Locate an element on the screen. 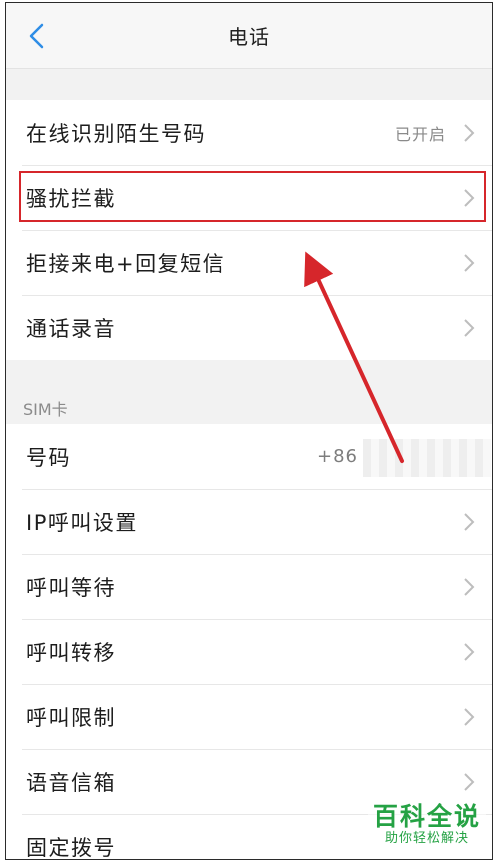 The width and height of the screenshot is (500, 865). watermark-title: 百科全说 is located at coordinates (426, 816).